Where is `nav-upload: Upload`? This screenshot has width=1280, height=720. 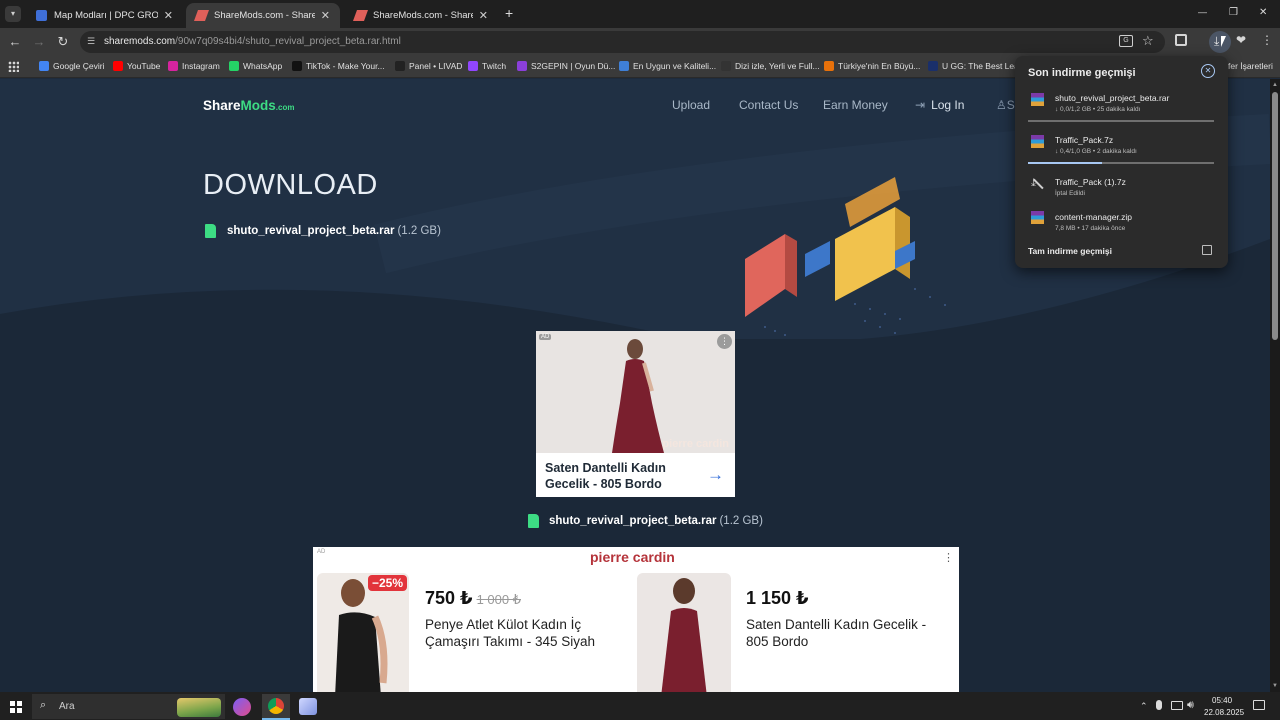
nav-upload: Upload is located at coordinates (691, 105).